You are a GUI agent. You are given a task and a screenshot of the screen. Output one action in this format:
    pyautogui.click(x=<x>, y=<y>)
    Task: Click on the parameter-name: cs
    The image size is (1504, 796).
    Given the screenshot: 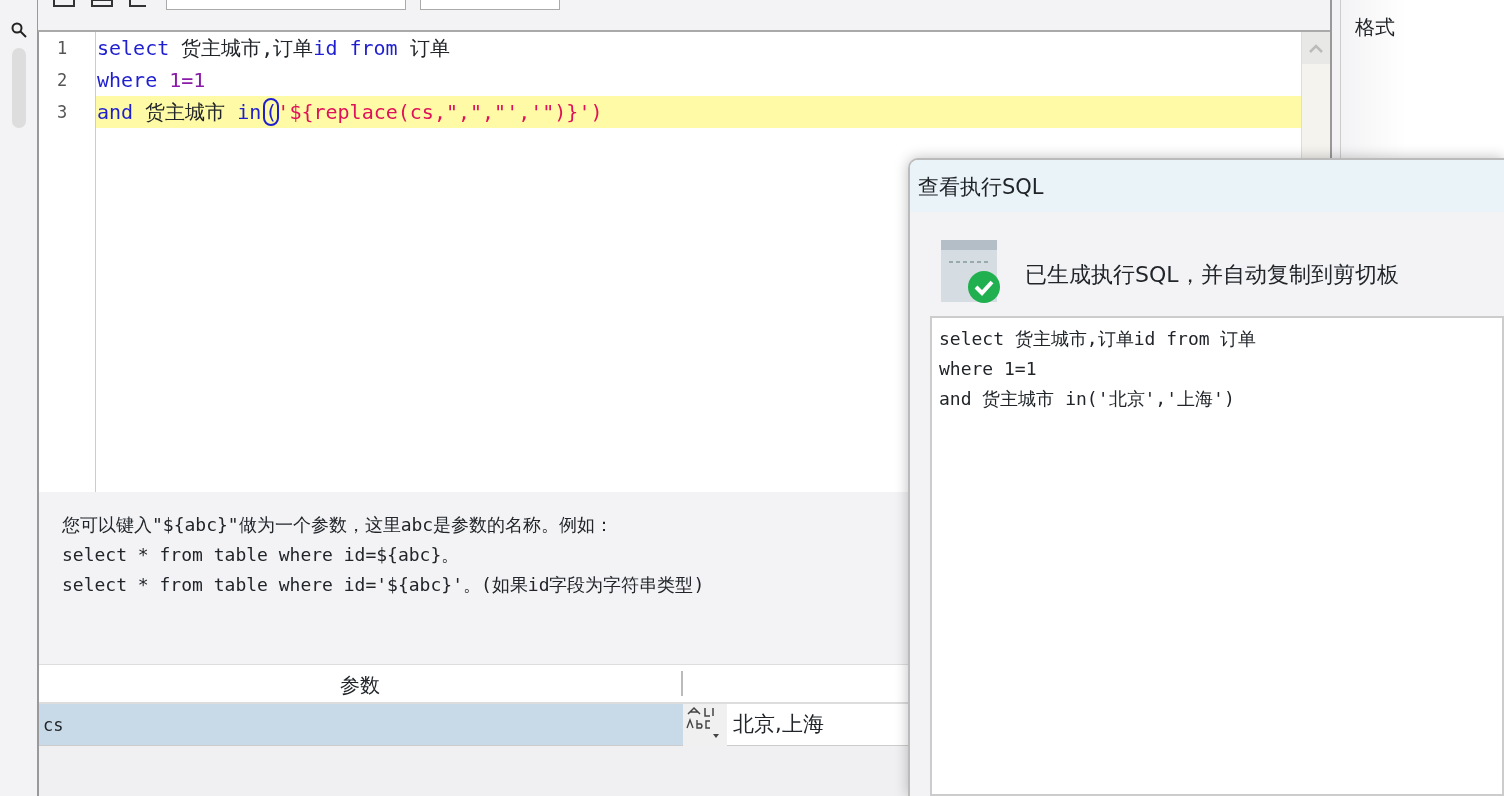 What is the action you would take?
    pyautogui.click(x=361, y=724)
    